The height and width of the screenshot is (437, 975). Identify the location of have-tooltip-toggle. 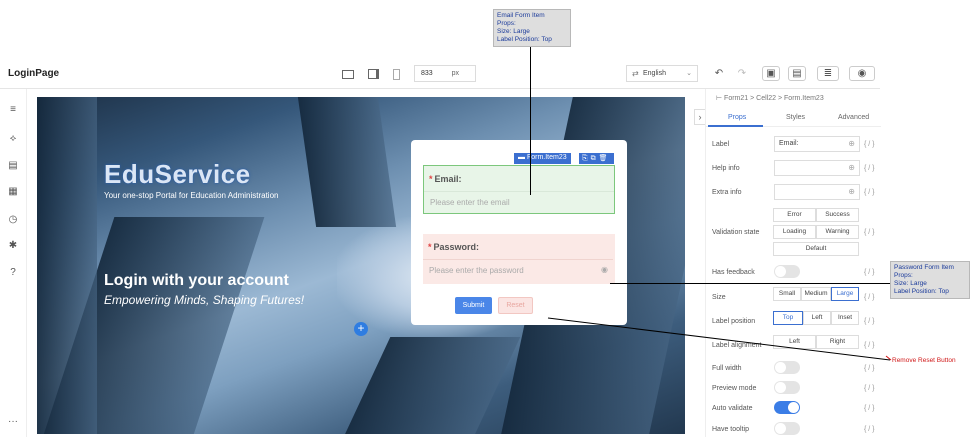
(787, 428).